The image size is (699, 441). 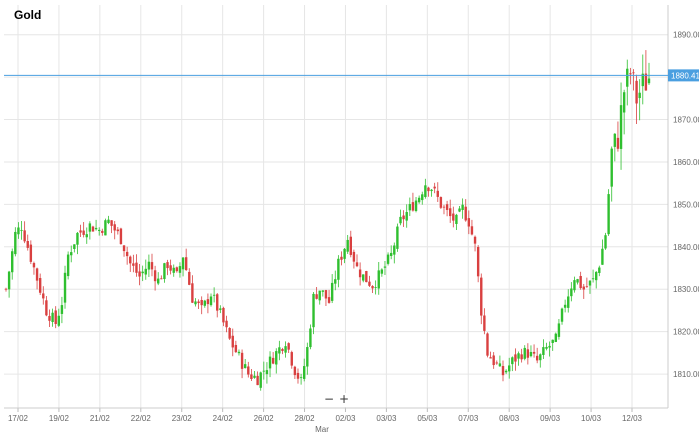 I want to click on x-tick-label: 28/02, so click(x=305, y=418).